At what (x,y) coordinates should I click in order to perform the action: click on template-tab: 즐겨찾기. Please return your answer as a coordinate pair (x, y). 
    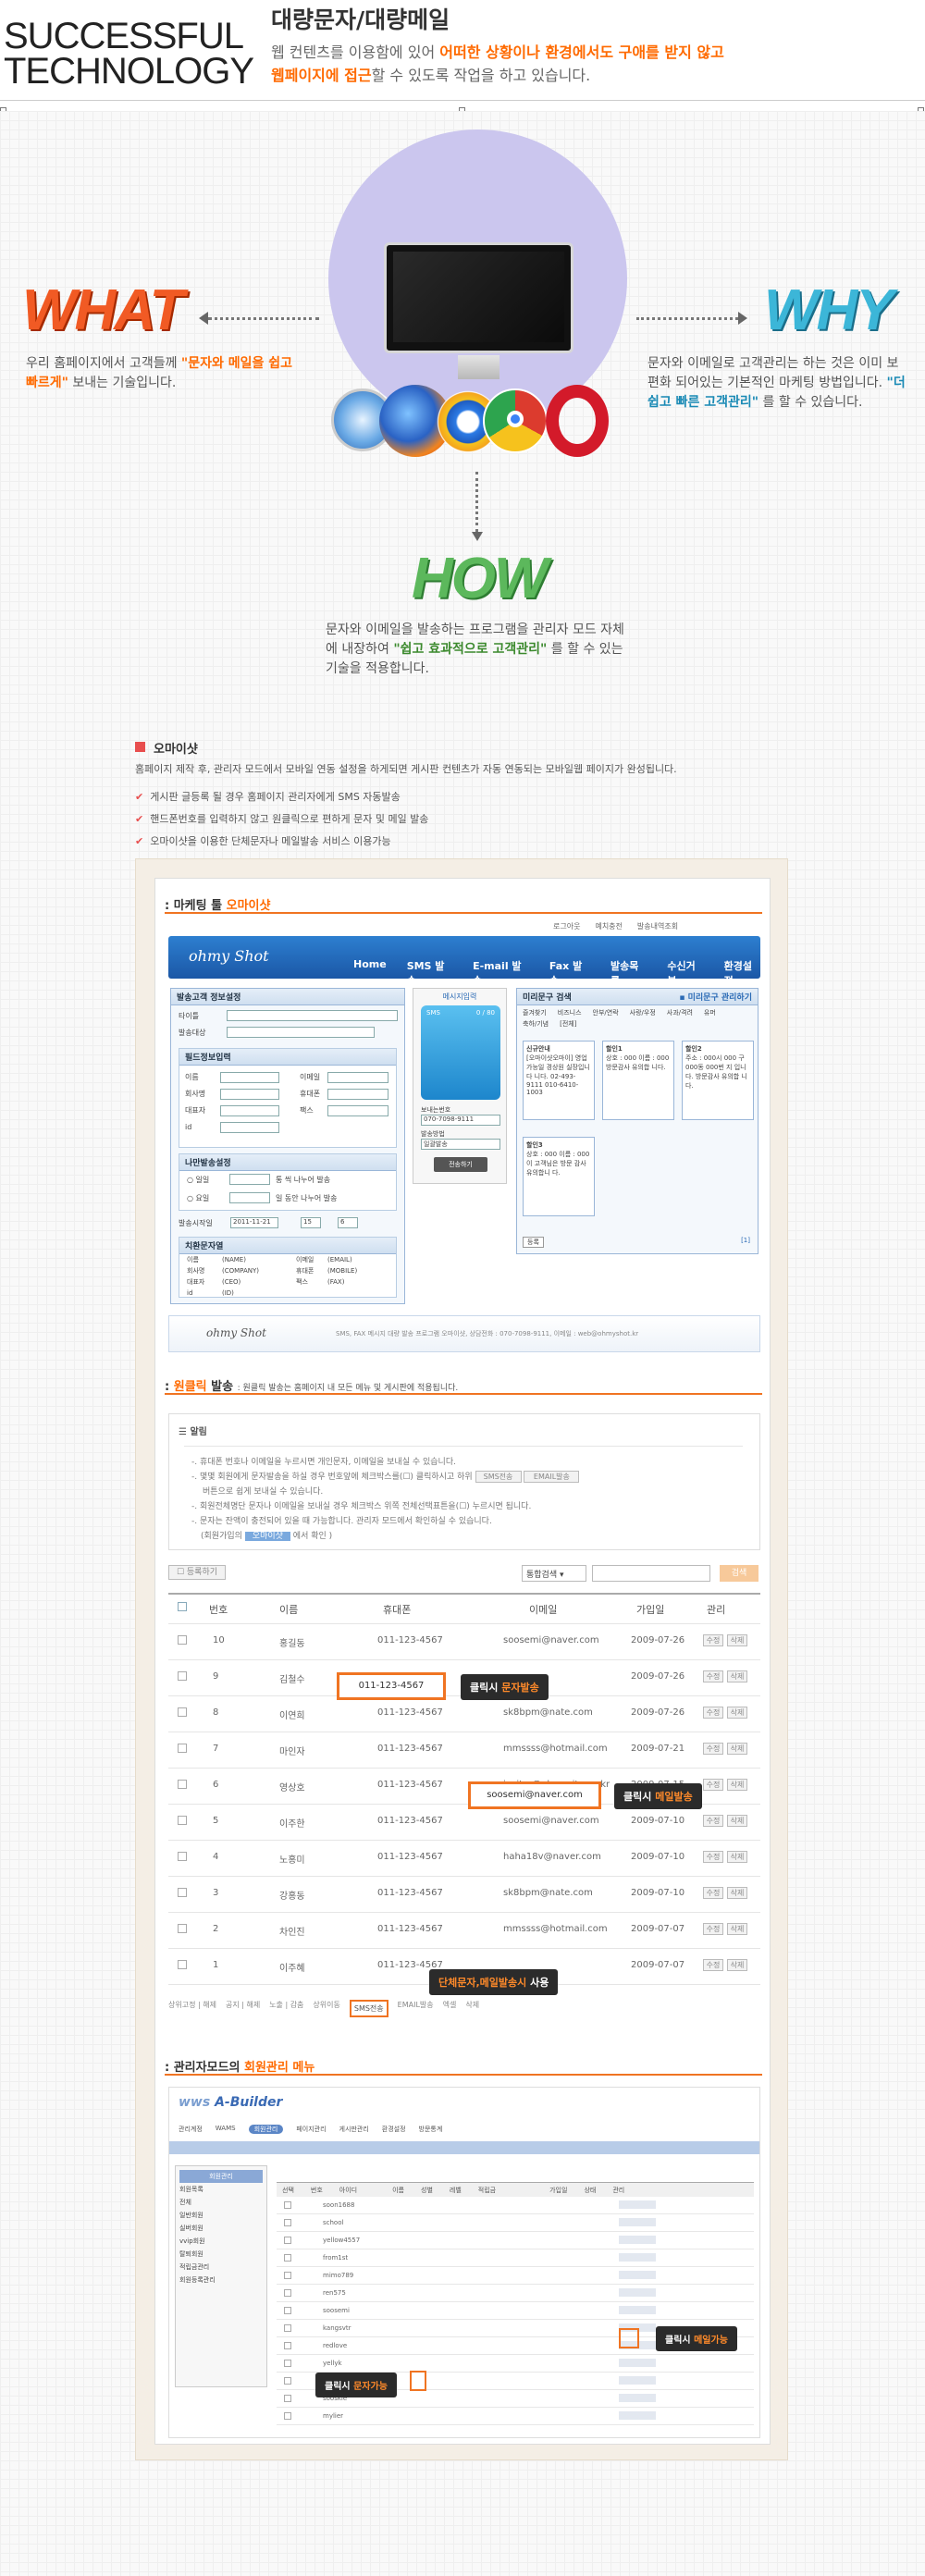
    Looking at the image, I should click on (535, 1012).